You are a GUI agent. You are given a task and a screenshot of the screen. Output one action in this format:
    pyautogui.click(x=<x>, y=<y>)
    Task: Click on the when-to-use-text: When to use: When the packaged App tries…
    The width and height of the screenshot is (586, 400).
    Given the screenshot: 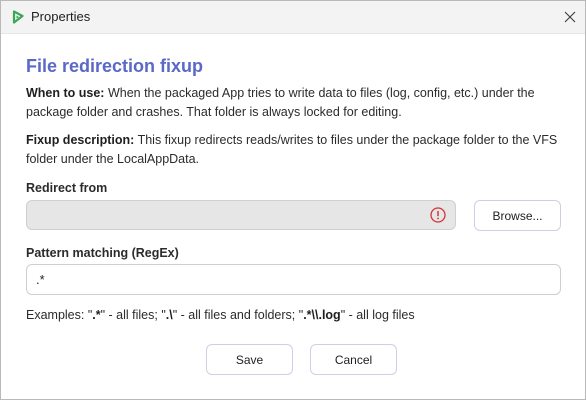 What is the action you would take?
    pyautogui.click(x=296, y=103)
    